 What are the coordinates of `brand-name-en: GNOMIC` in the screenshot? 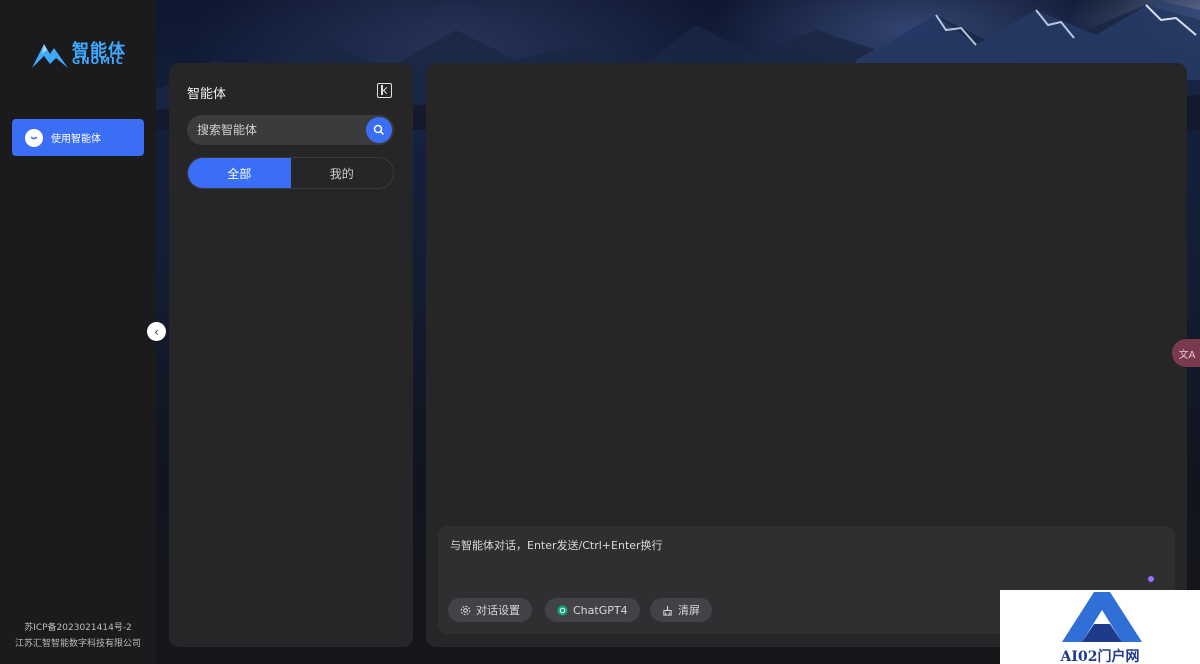 It's located at (98, 61).